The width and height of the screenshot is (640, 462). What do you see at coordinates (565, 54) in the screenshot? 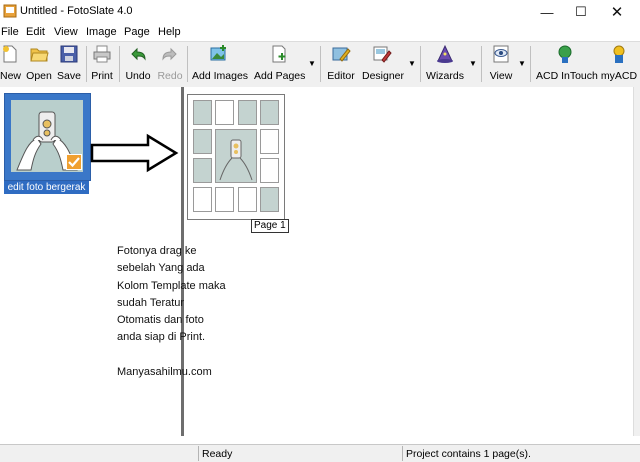
I see `acd-intouch-icon` at bounding box center [565, 54].